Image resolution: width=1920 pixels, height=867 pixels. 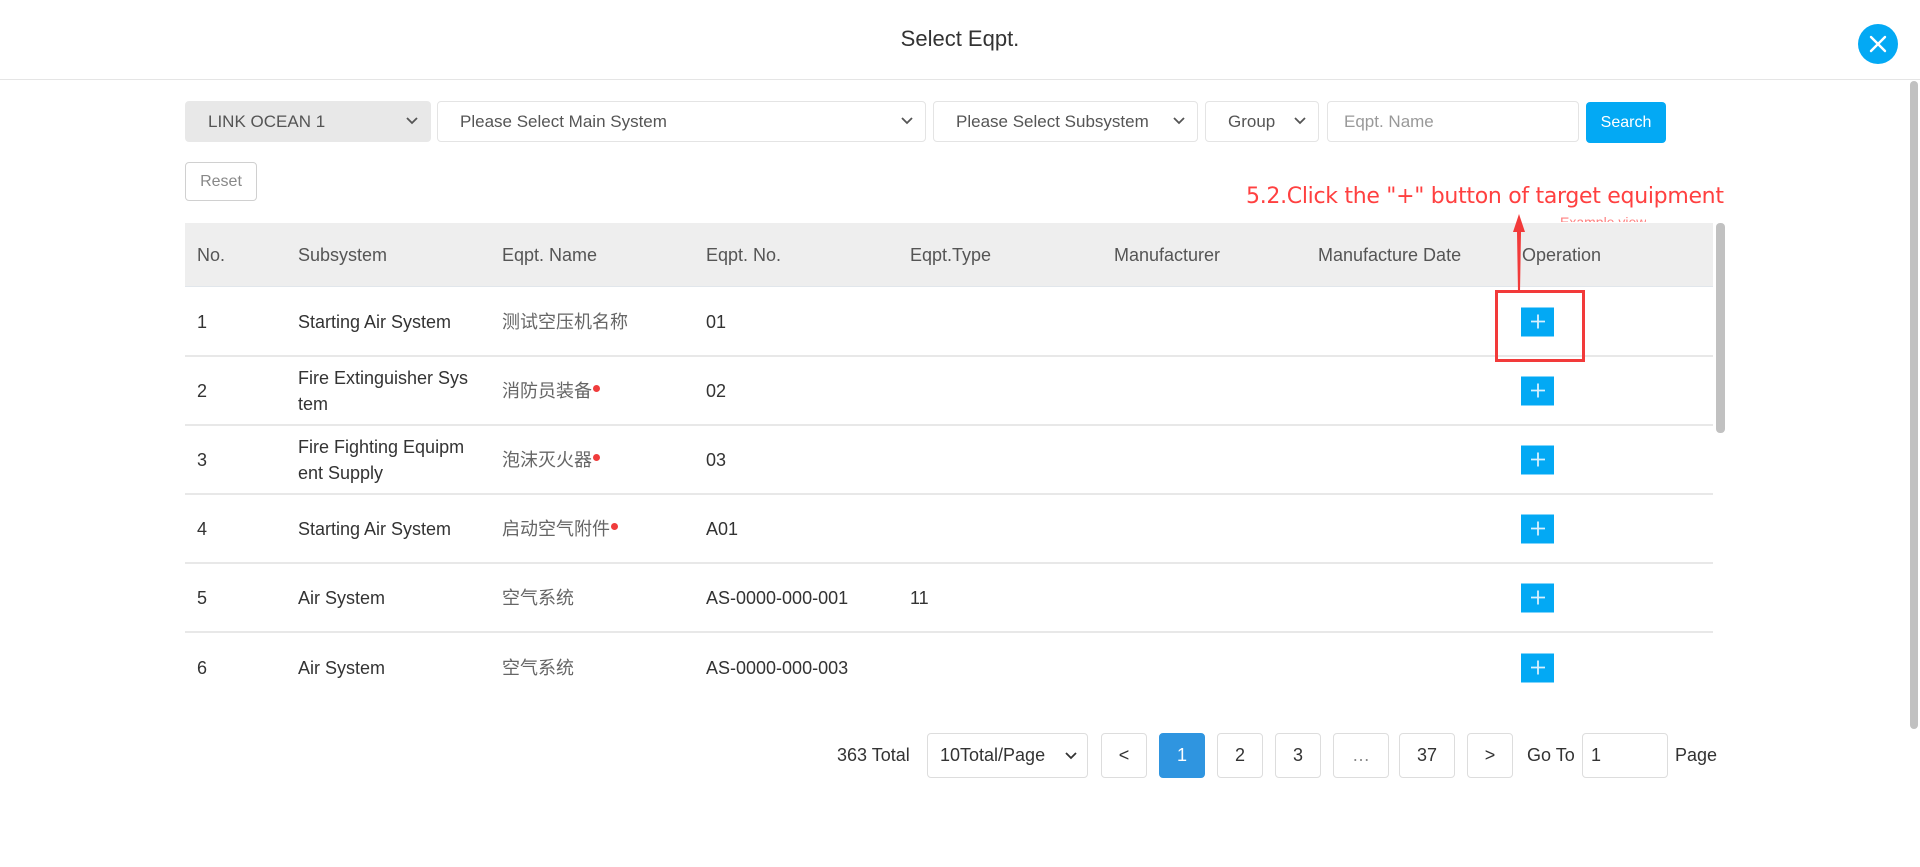 I want to click on column-header-eqpt-no: Eqpt. No., so click(x=744, y=255).